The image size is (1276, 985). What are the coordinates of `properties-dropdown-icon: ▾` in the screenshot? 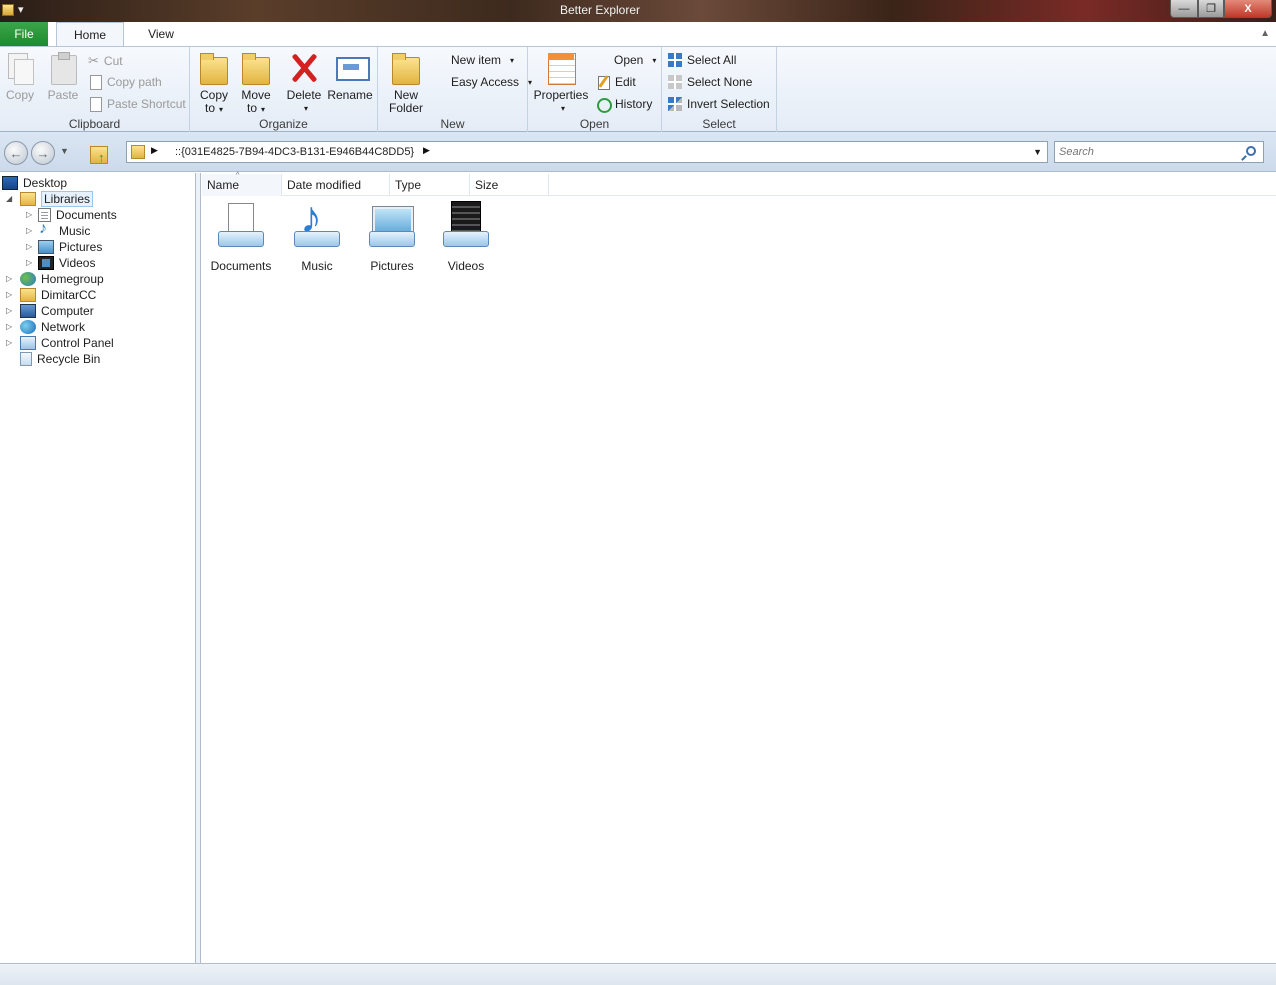 It's located at (563, 108).